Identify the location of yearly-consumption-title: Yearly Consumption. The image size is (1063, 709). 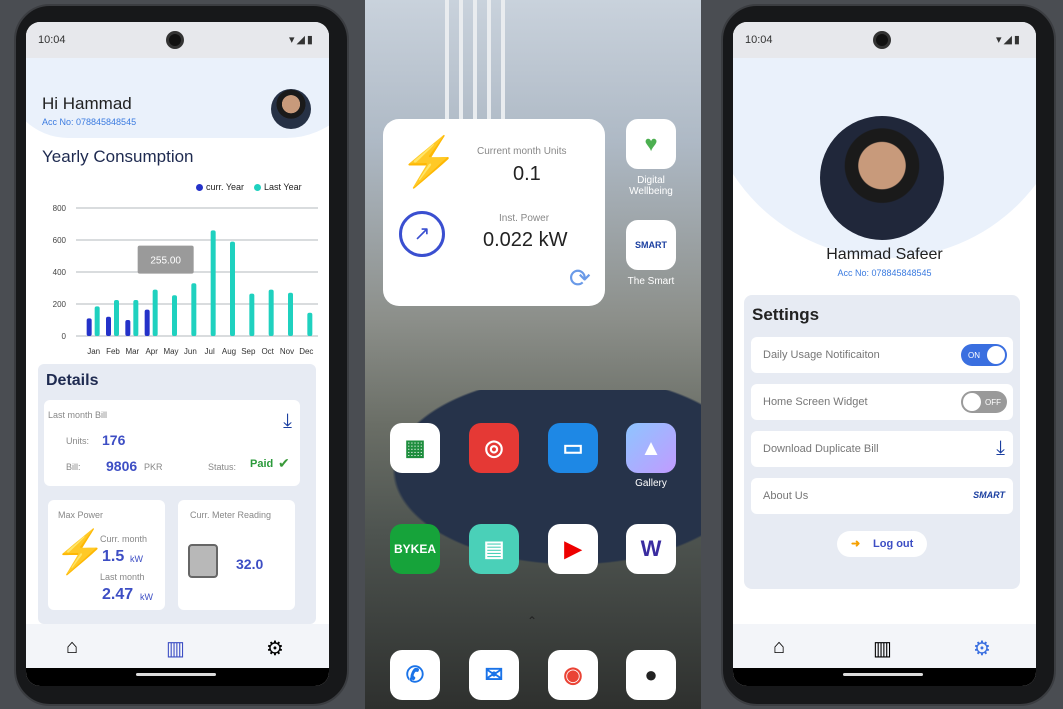
(118, 156).